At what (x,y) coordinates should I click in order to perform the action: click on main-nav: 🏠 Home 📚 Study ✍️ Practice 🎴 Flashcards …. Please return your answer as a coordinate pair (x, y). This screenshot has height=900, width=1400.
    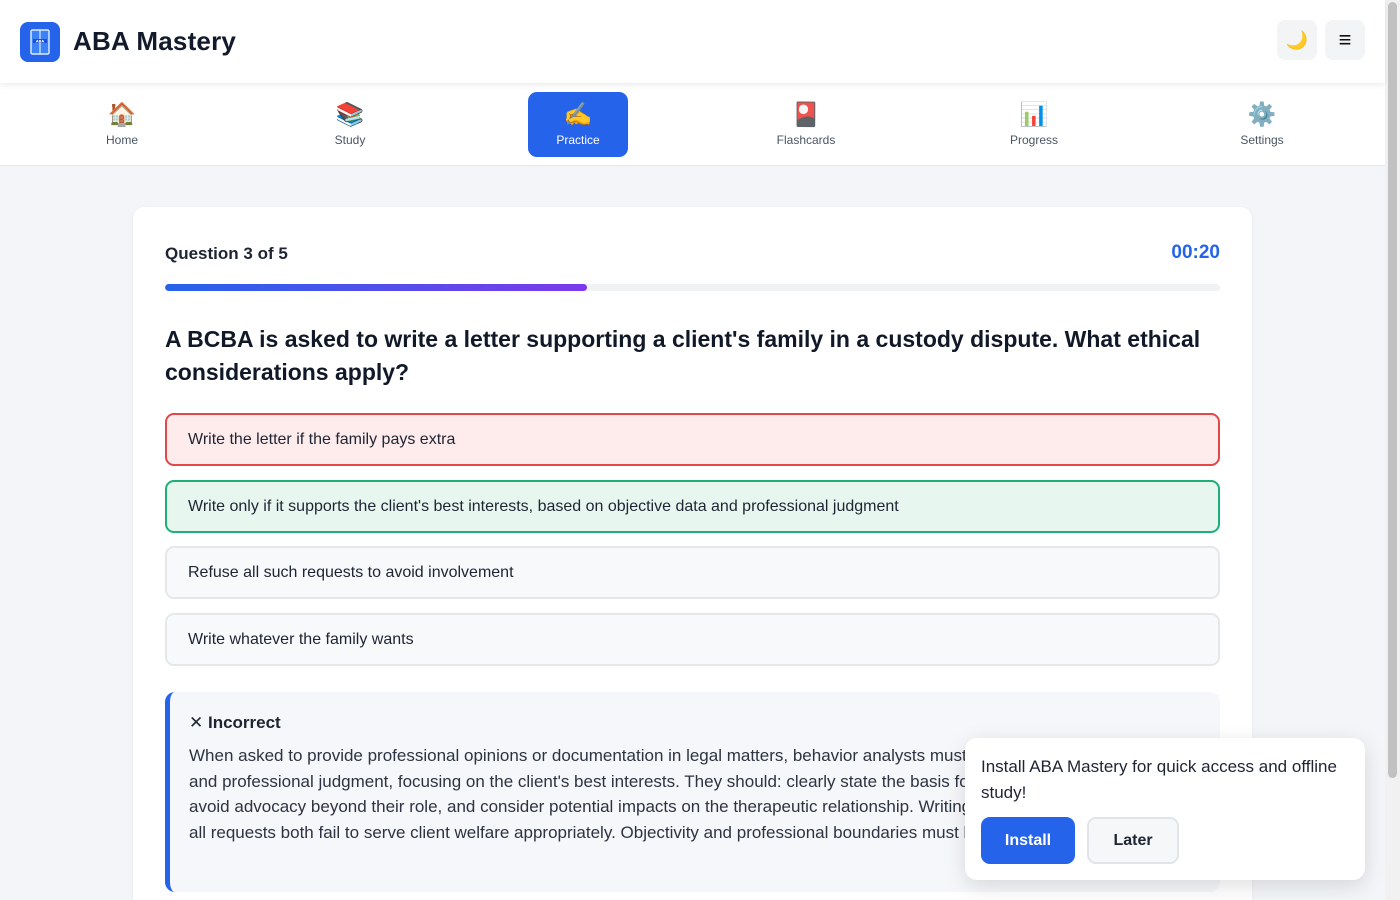
    Looking at the image, I should click on (692, 124).